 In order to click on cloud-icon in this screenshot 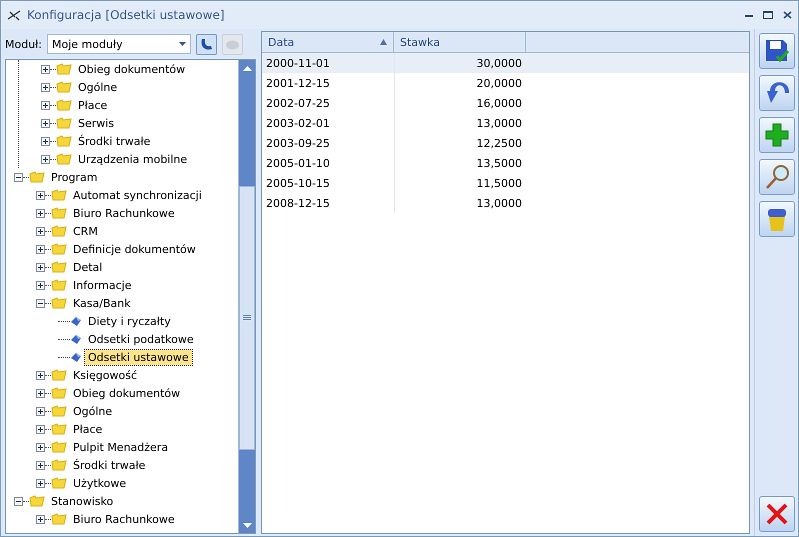, I will do `click(232, 44)`.